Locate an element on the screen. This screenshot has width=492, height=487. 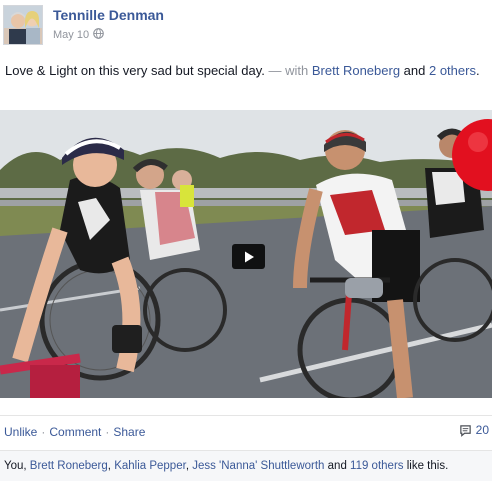
comment-icon is located at coordinates (465, 430).